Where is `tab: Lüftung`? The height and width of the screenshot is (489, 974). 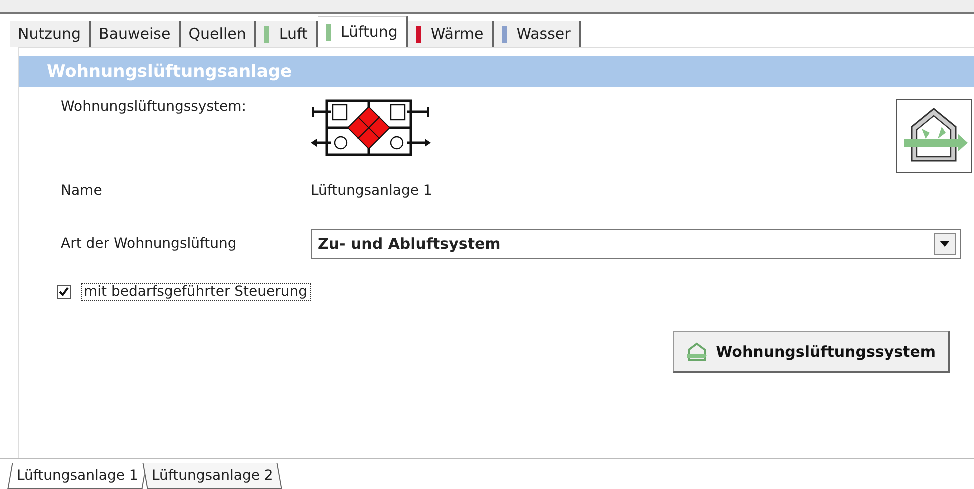 tab: Lüftung is located at coordinates (363, 31).